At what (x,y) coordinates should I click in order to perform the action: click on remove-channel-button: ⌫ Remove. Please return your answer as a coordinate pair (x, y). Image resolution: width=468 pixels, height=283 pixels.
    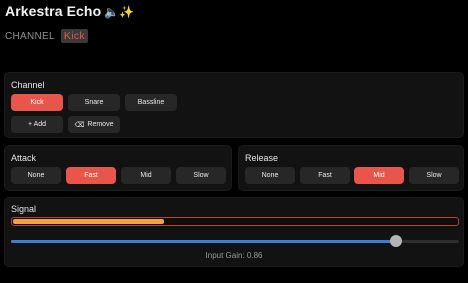
    Looking at the image, I should click on (94, 124).